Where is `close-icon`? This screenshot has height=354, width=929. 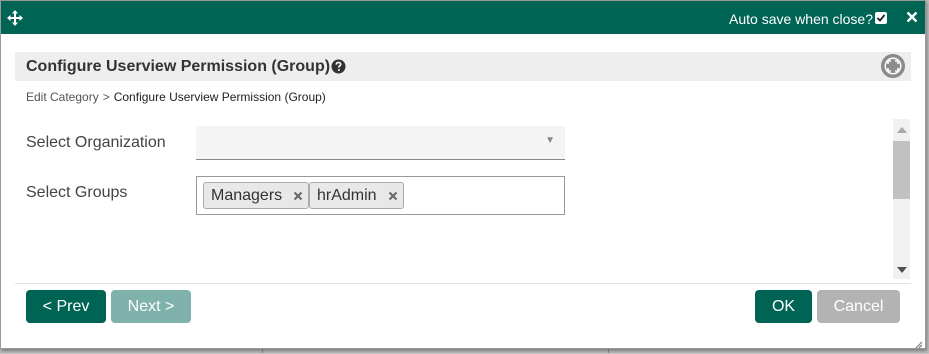
close-icon is located at coordinates (912, 17).